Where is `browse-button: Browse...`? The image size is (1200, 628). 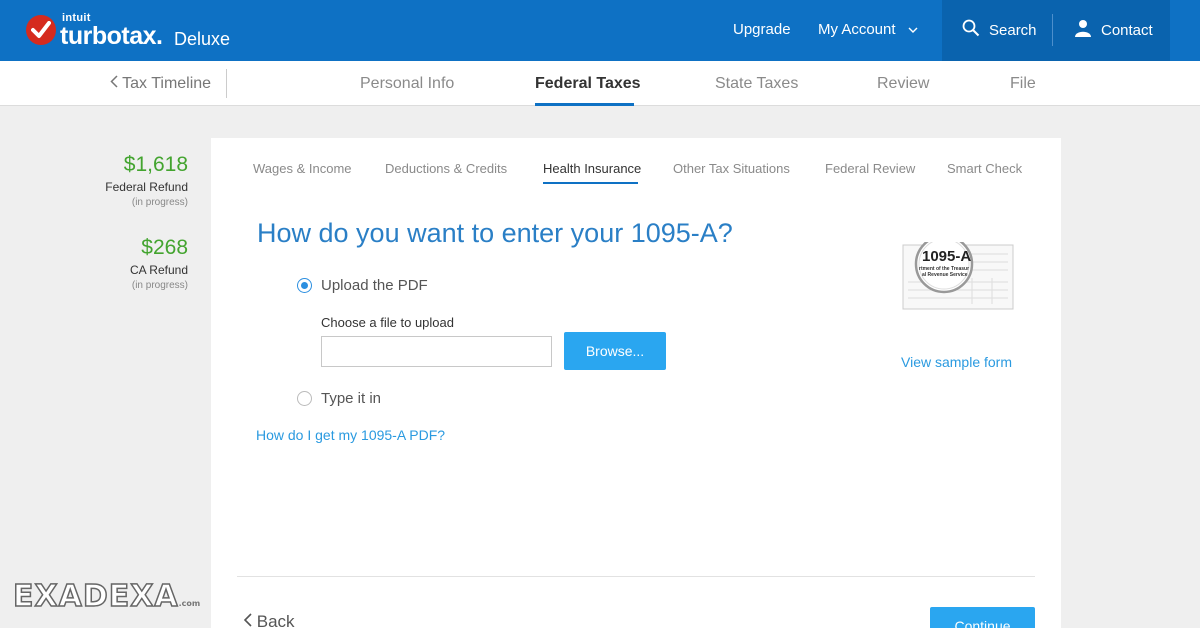 browse-button: Browse... is located at coordinates (615, 351).